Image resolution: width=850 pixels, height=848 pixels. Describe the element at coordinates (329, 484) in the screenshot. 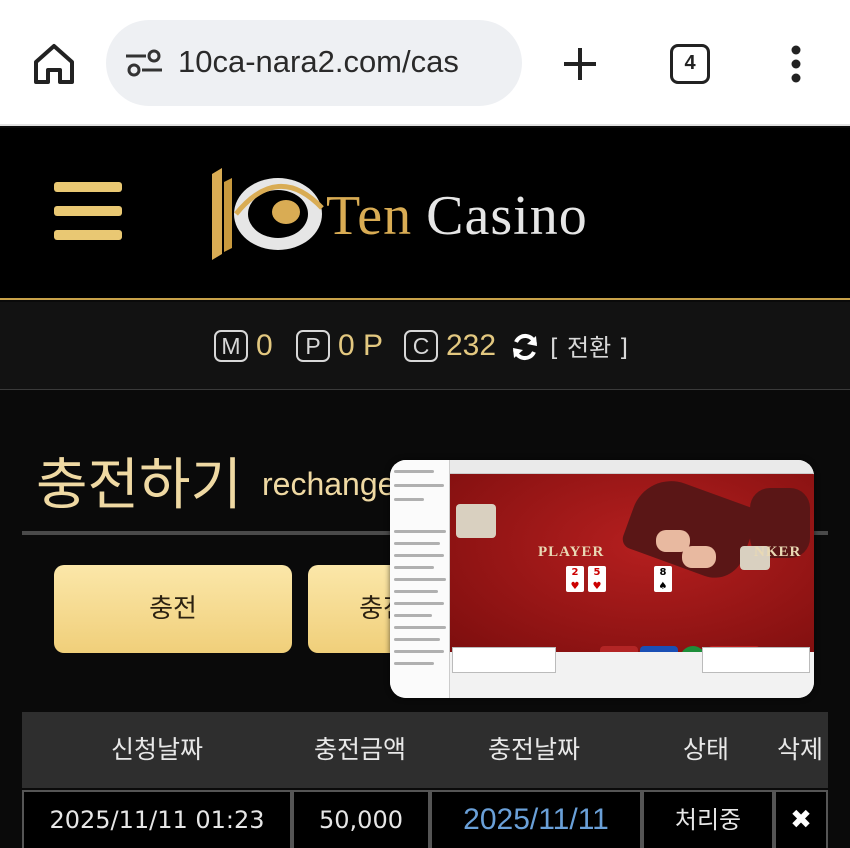

I see `page-subtitle: rechange` at that location.